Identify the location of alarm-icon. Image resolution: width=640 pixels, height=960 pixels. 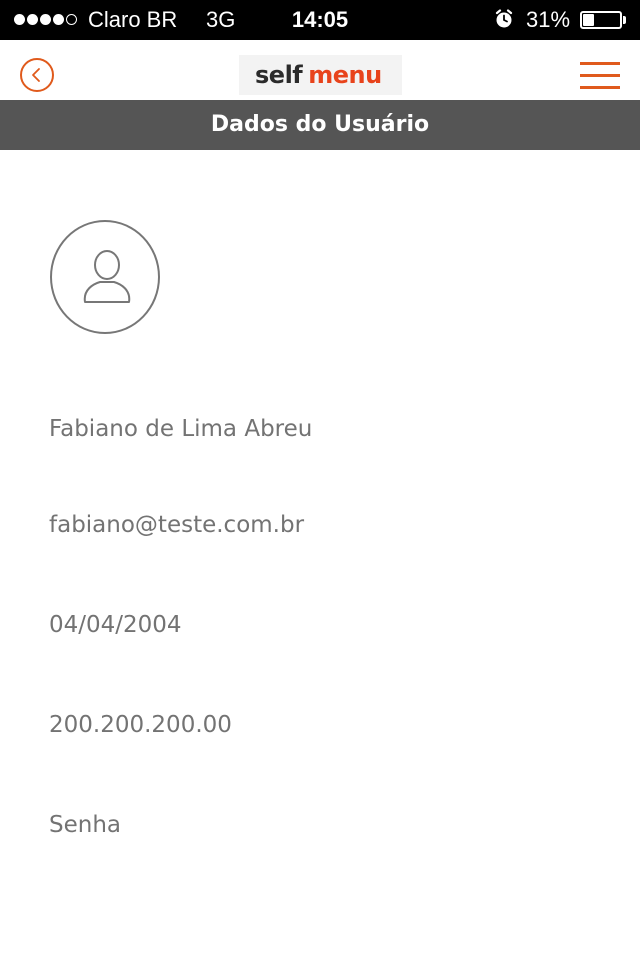
(504, 18).